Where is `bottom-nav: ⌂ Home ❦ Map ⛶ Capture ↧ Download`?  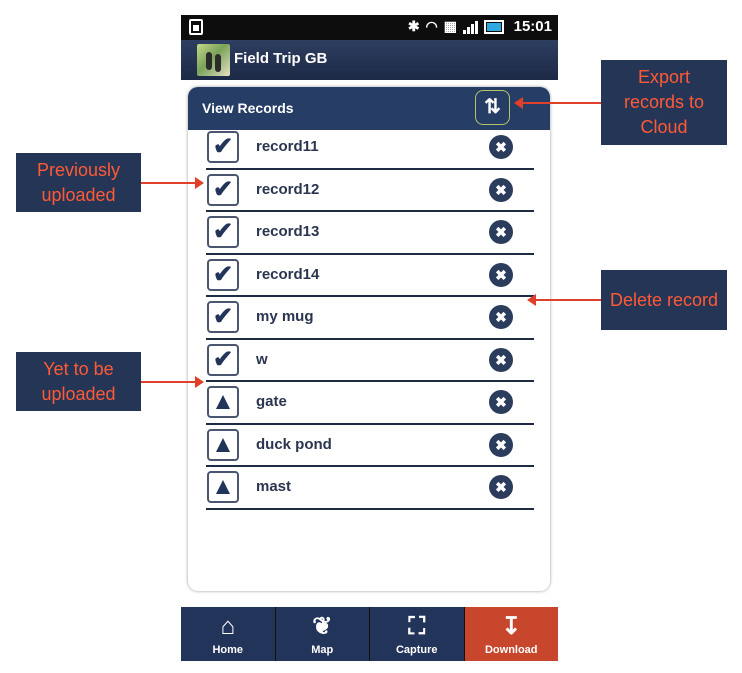 bottom-nav: ⌂ Home ❦ Map ⛶ Capture ↧ Download is located at coordinates (369, 634).